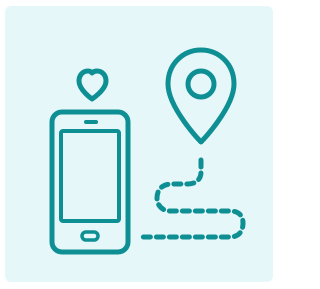 Image resolution: width=320 pixels, height=289 pixels. Describe the element at coordinates (92, 85) in the screenshot. I see `heart-icon` at that location.